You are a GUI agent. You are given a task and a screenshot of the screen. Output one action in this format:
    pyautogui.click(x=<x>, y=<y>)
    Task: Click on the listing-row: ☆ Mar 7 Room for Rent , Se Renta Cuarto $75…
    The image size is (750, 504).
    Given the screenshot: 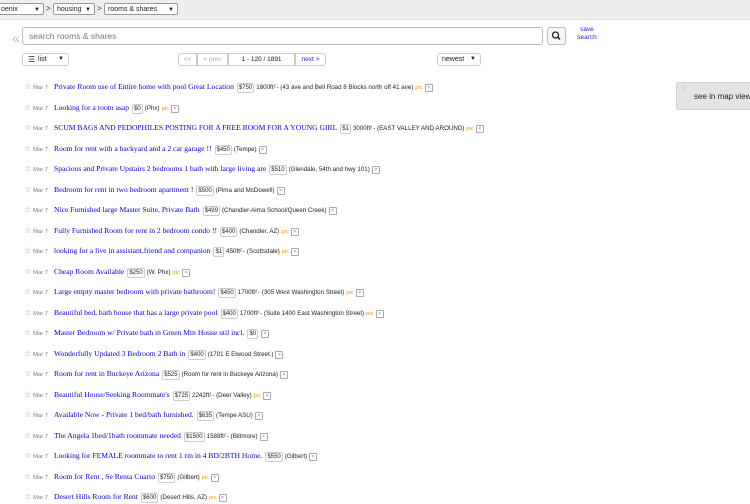 What is the action you would take?
    pyautogui.click(x=122, y=477)
    